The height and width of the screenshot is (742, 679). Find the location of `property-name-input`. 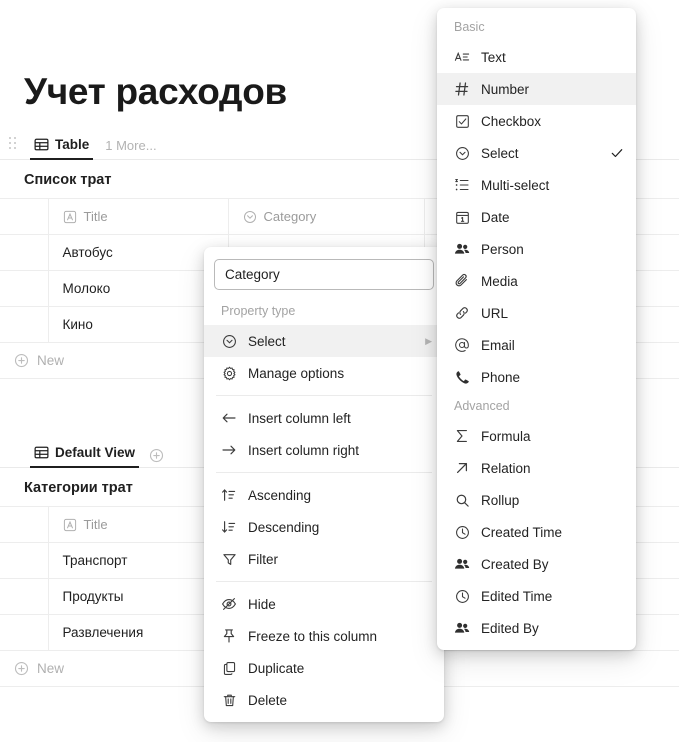

property-name-input is located at coordinates (324, 274).